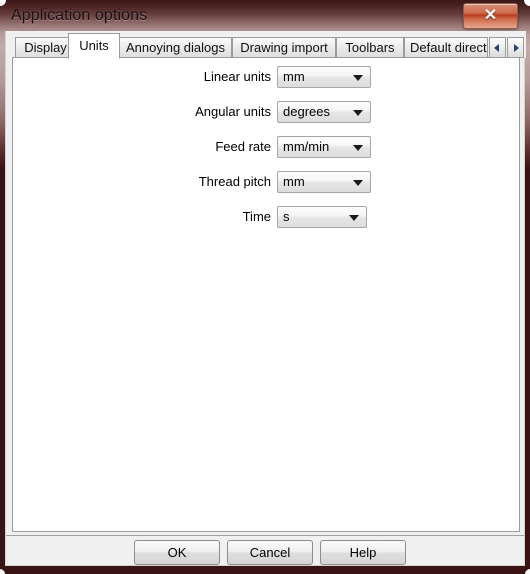 This screenshot has height=574, width=530. I want to click on tab-scroll-right-button, so click(515, 47).